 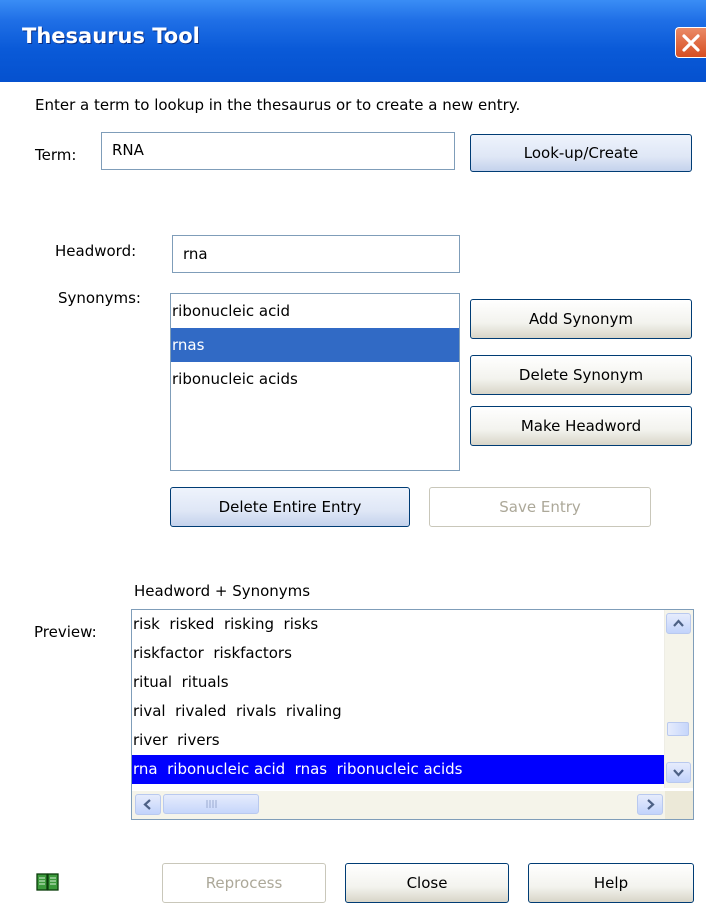 What do you see at coordinates (581, 375) in the screenshot?
I see `delete-synonym-button: Delete Synonym` at bounding box center [581, 375].